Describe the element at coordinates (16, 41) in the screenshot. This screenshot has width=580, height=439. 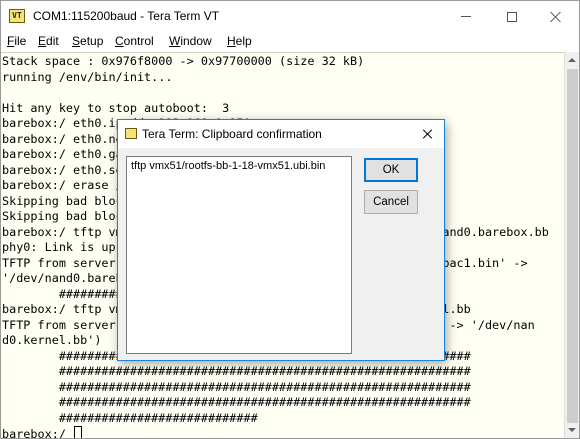
I see `menu-file: File` at that location.